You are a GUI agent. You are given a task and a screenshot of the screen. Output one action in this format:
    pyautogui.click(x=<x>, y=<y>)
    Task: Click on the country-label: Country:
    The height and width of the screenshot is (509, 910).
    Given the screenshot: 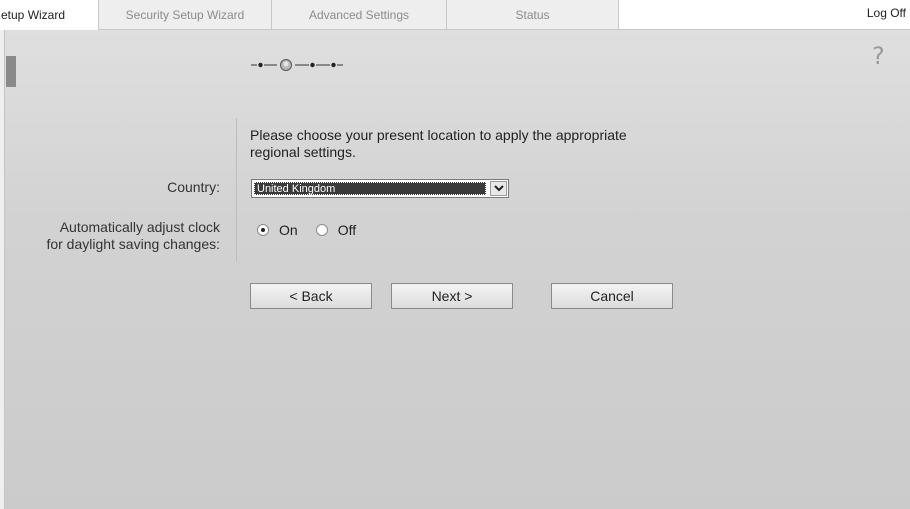 What is the action you would take?
    pyautogui.click(x=193, y=187)
    